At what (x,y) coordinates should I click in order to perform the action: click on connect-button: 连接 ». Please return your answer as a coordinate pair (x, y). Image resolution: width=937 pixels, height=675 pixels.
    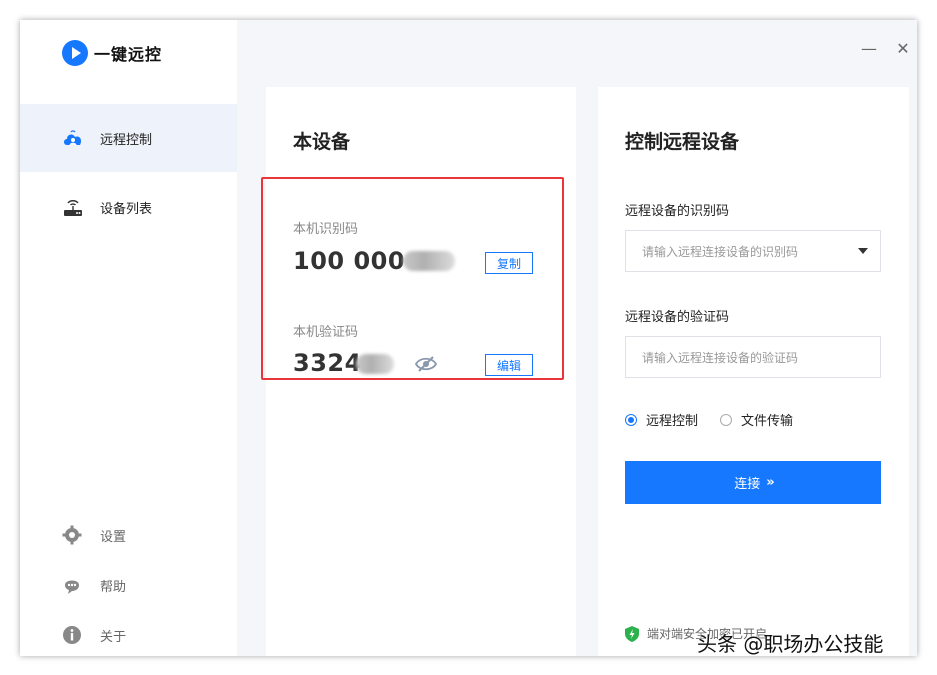
    Looking at the image, I should click on (753, 482).